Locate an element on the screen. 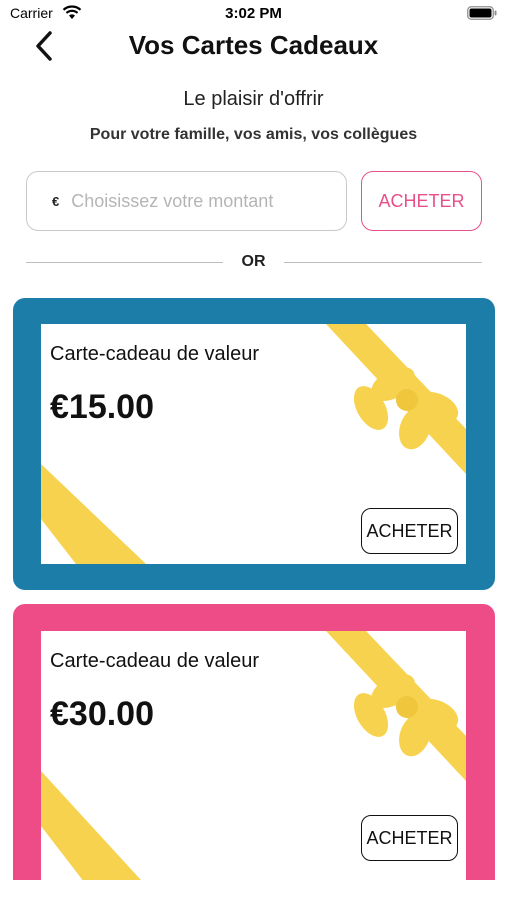  or-divider-label: OR is located at coordinates (253, 261).